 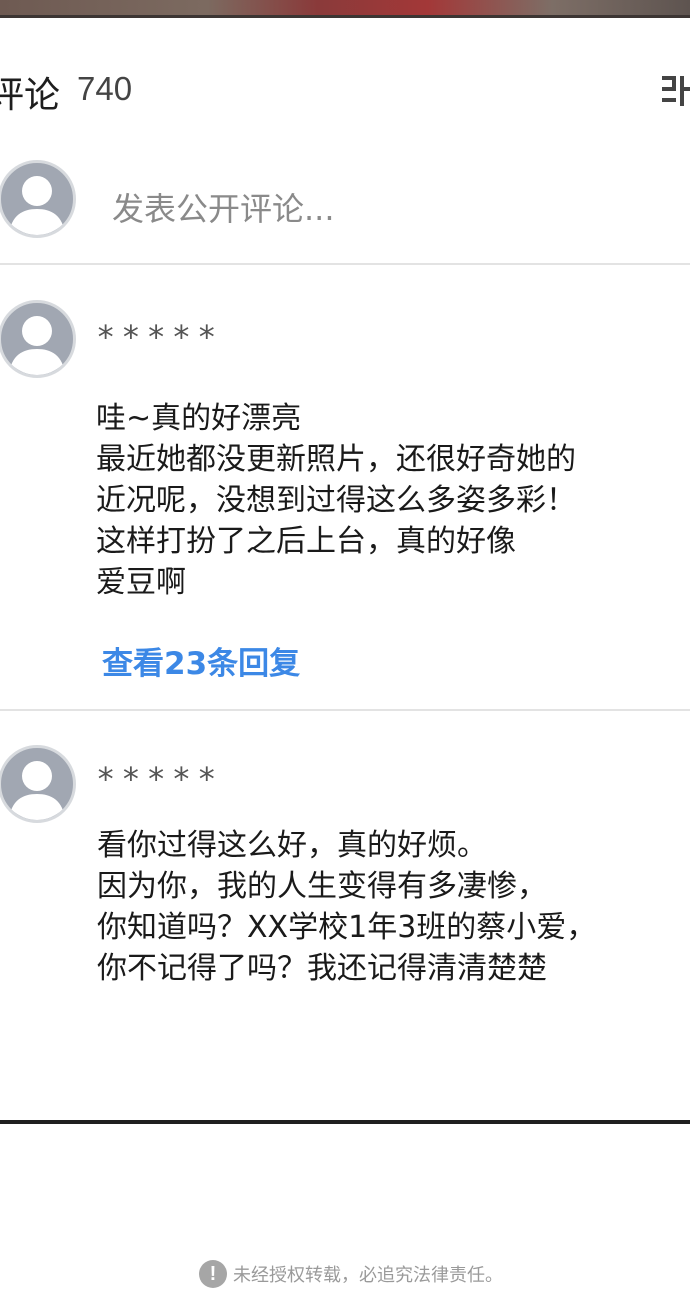 I want to click on comment-line: 爱豆啊, so click(x=141, y=582).